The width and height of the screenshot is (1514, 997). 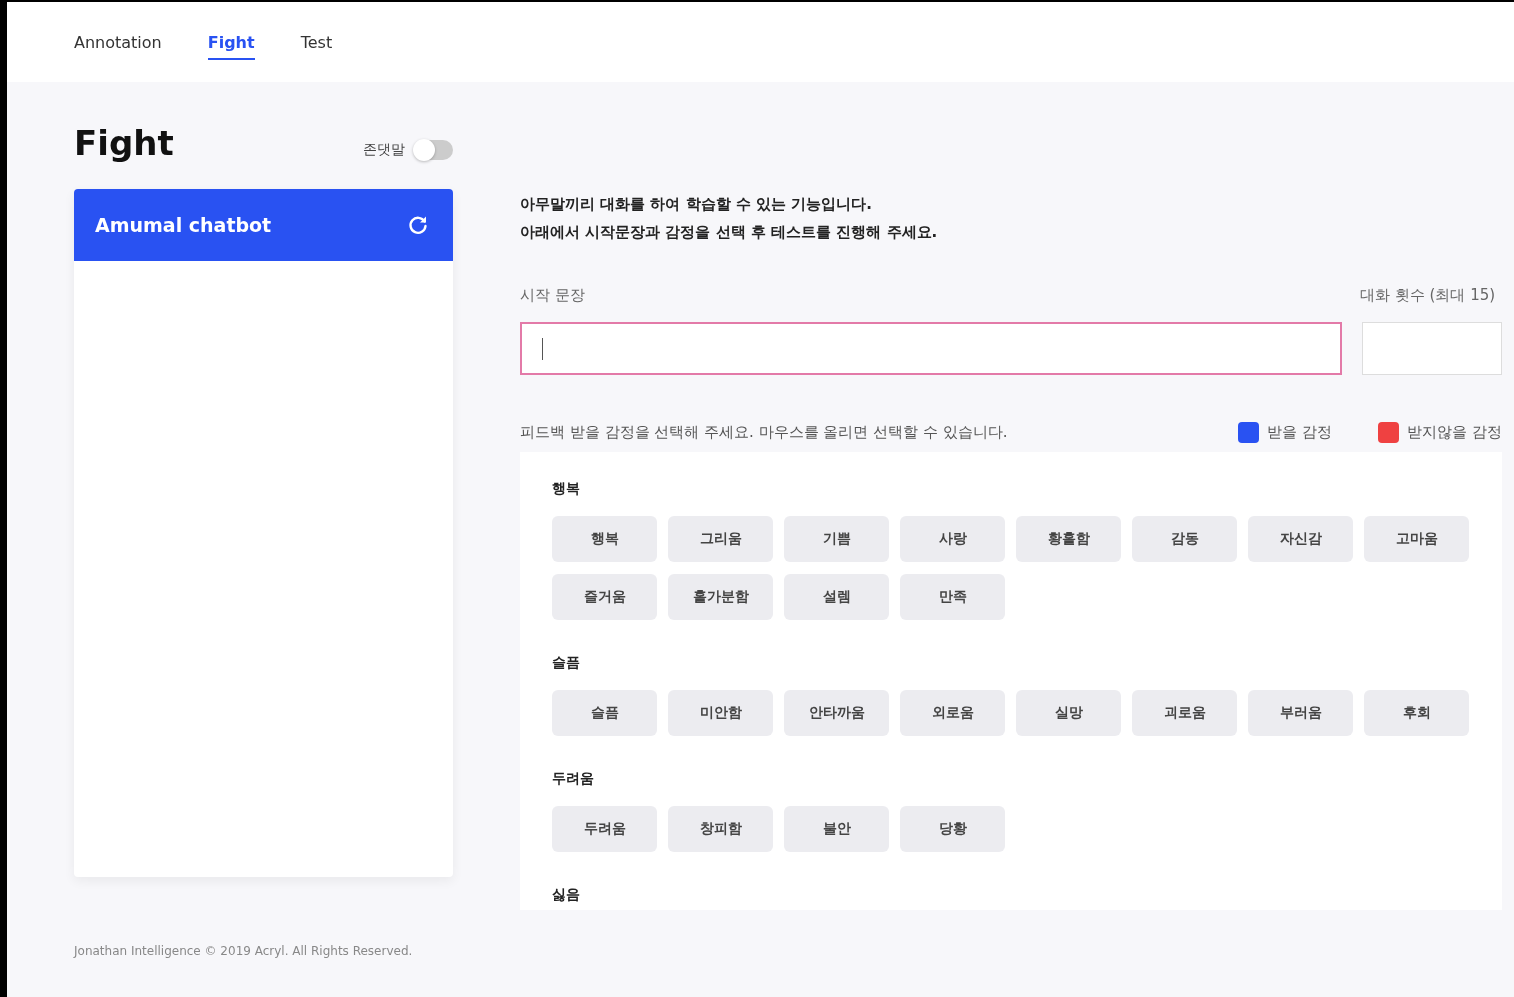 What do you see at coordinates (604, 713) in the screenshot?
I see `emotion-chip: 슬픔` at bounding box center [604, 713].